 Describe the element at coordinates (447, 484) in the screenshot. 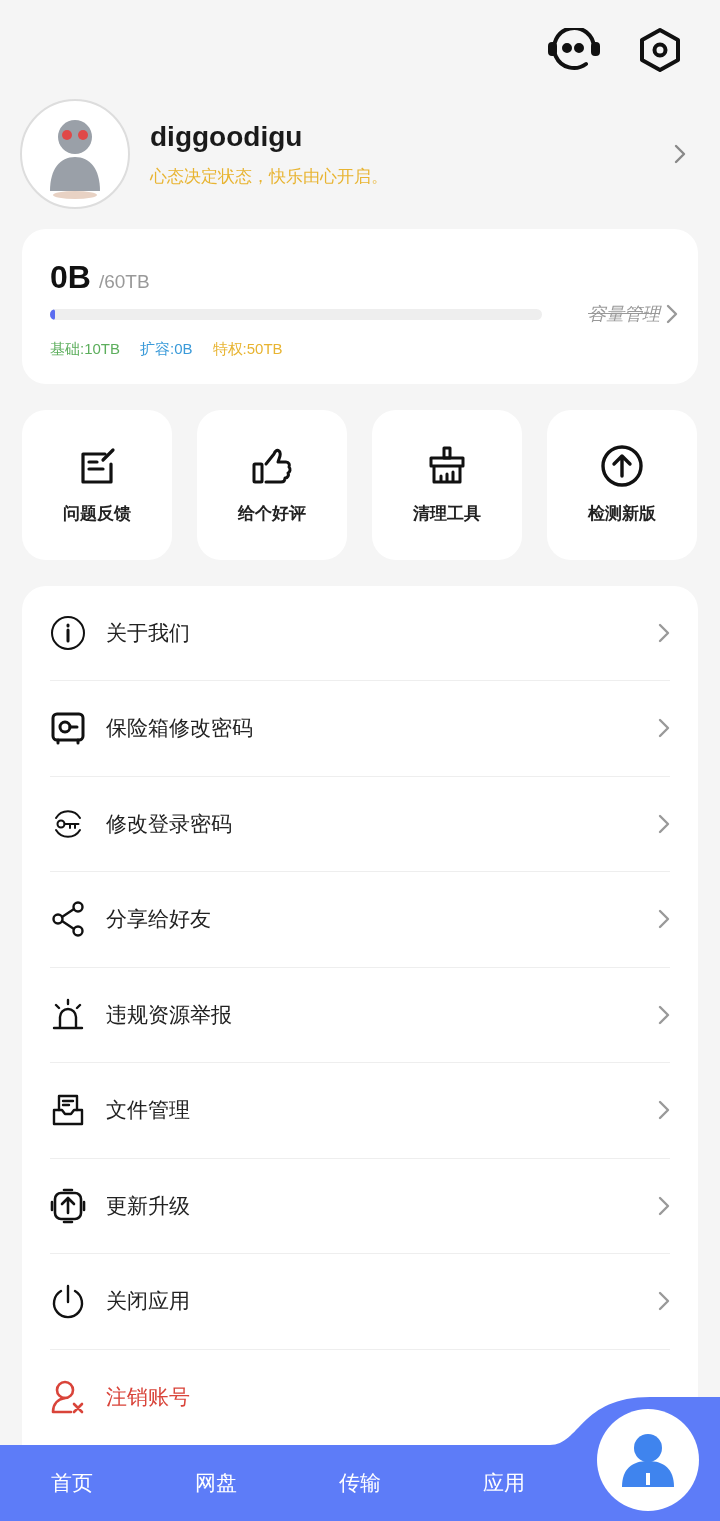

I see `tool-tile: 清理工具` at that location.